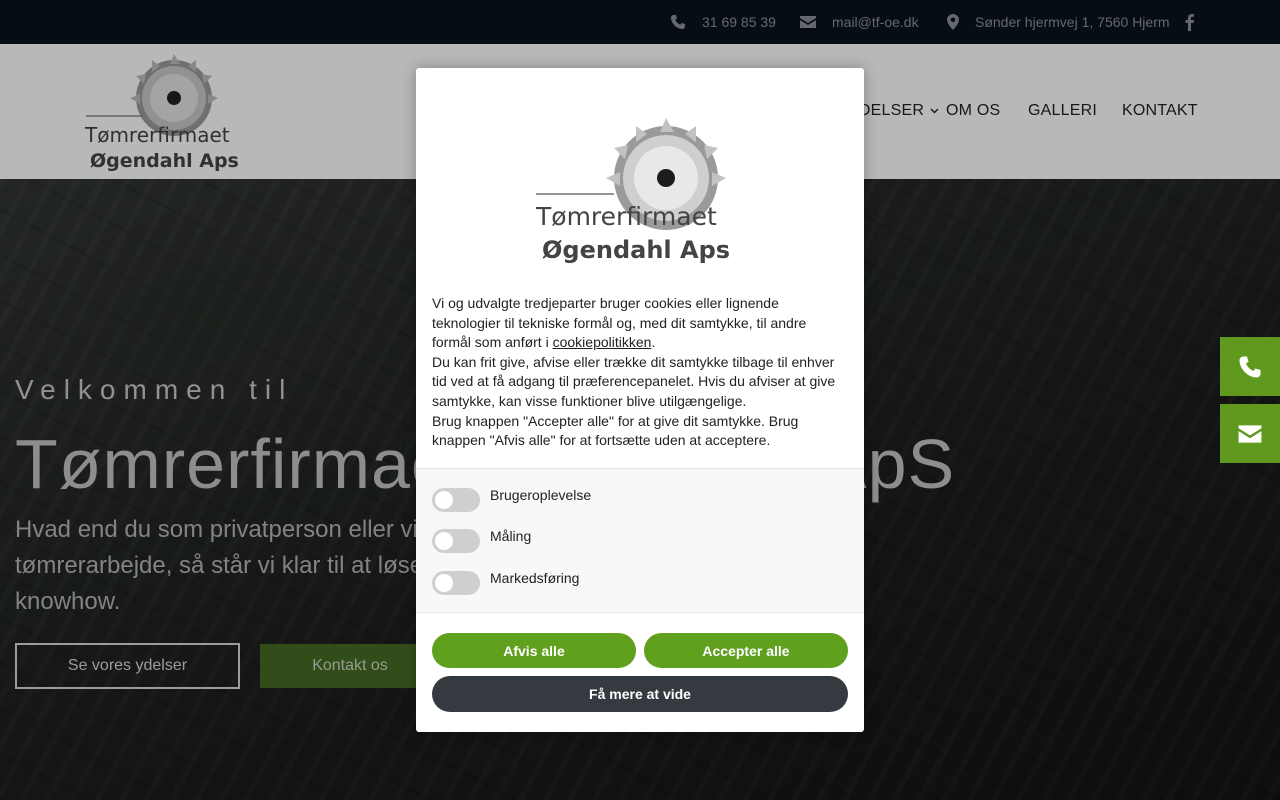 This screenshot has height=800, width=1280. What do you see at coordinates (541, 495) in the screenshot?
I see `toggle-label: Brugeroplevelse` at bounding box center [541, 495].